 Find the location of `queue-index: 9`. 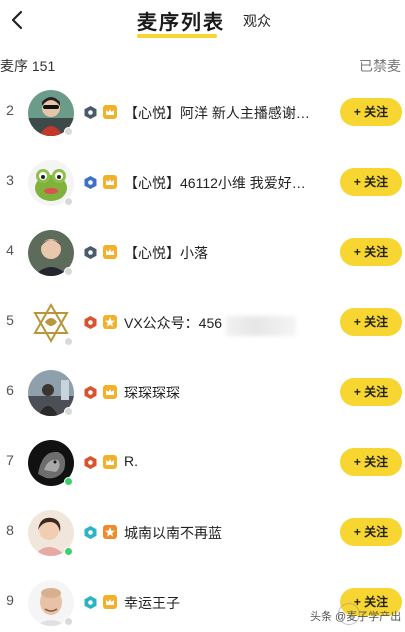

queue-index: 9 is located at coordinates (10, 600).